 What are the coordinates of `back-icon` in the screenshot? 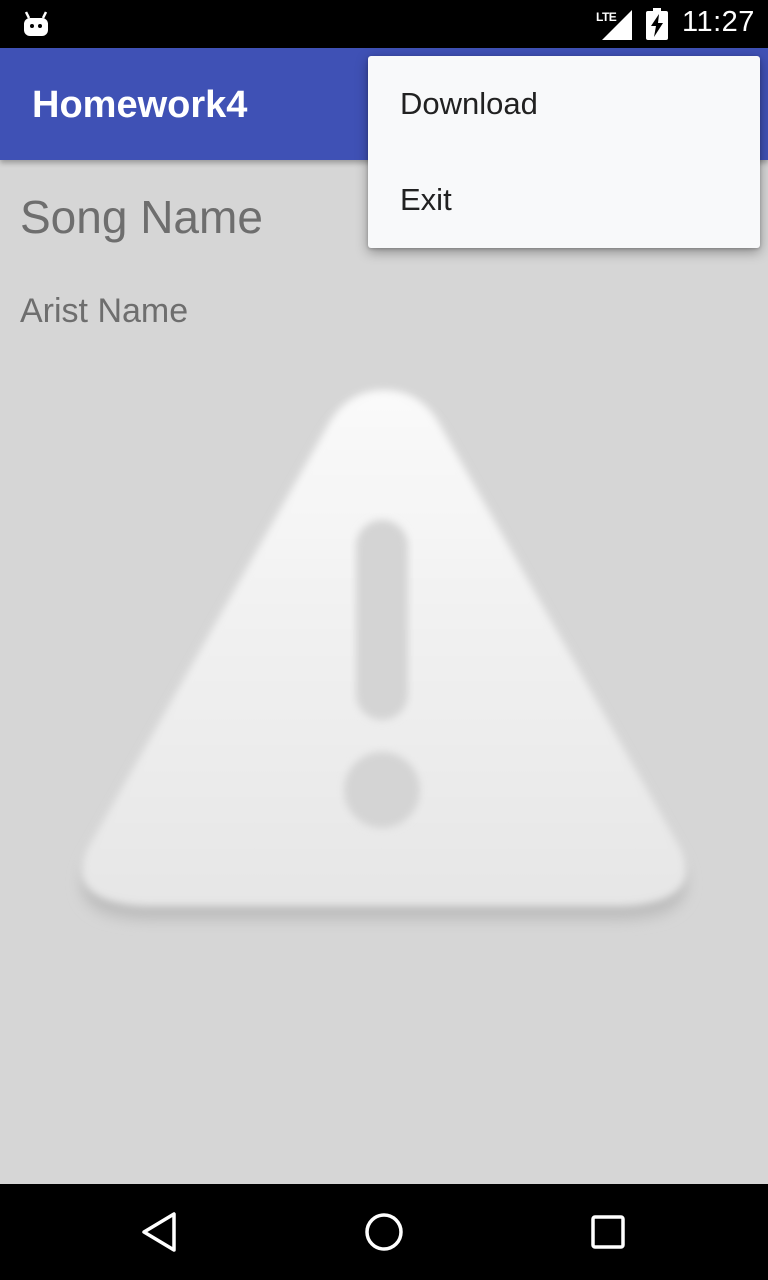 It's located at (160, 1232).